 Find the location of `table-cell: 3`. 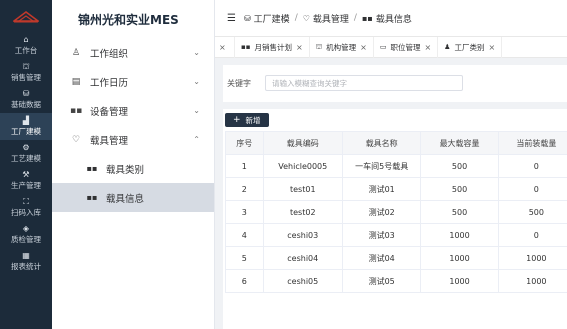

table-cell: 3 is located at coordinates (244, 212).